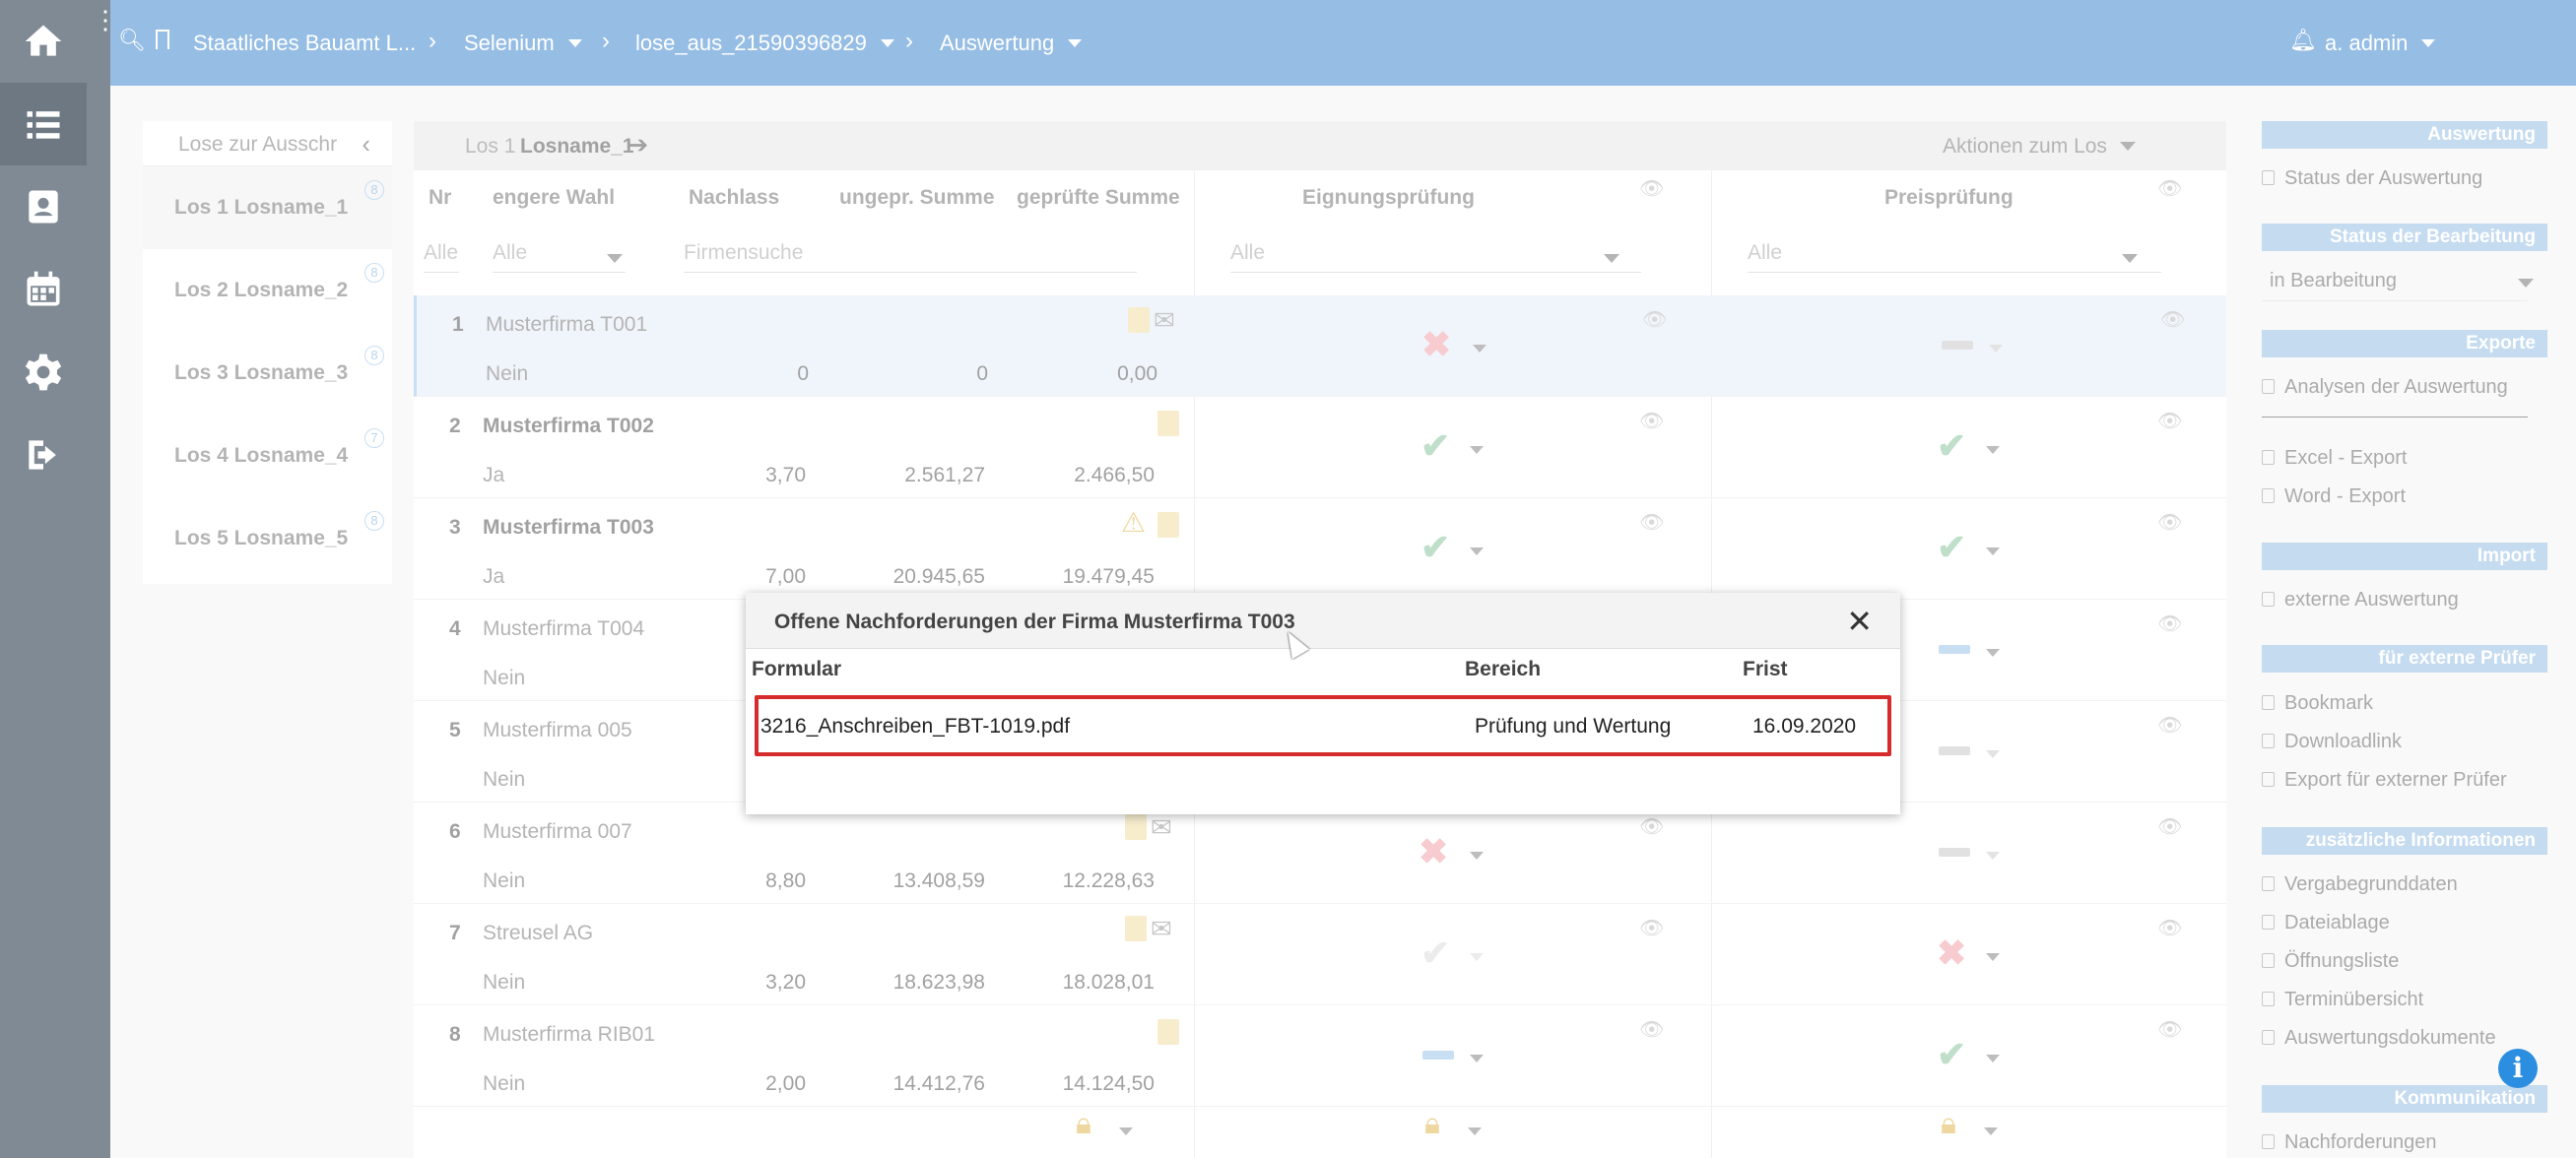  I want to click on icon-sidebar: ⋮, so click(59, 579).